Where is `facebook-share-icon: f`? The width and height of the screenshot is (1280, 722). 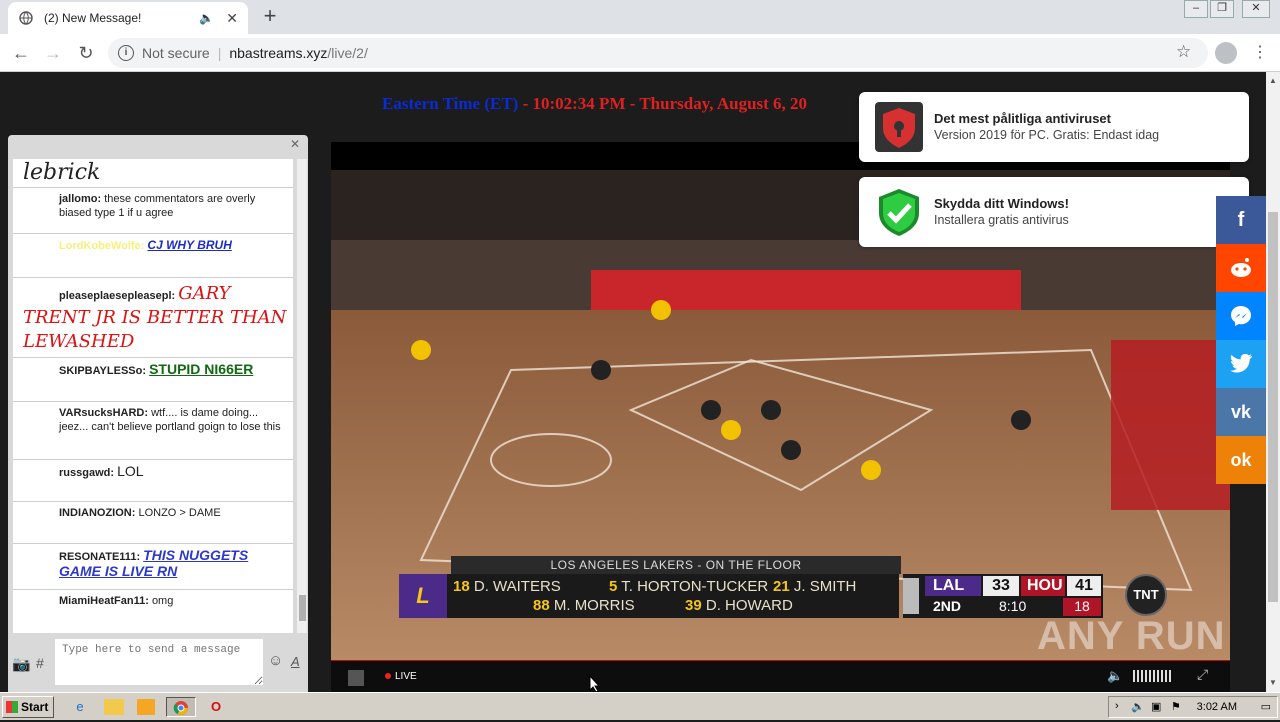
facebook-share-icon: f is located at coordinates (1241, 220).